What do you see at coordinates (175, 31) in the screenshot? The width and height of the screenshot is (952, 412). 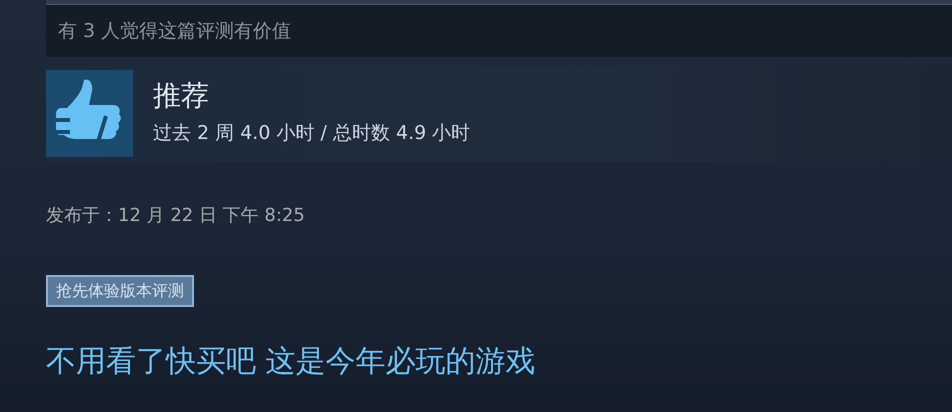 I see `helpful-count-text: 有 3 人觉得这篇评测有价值` at bounding box center [175, 31].